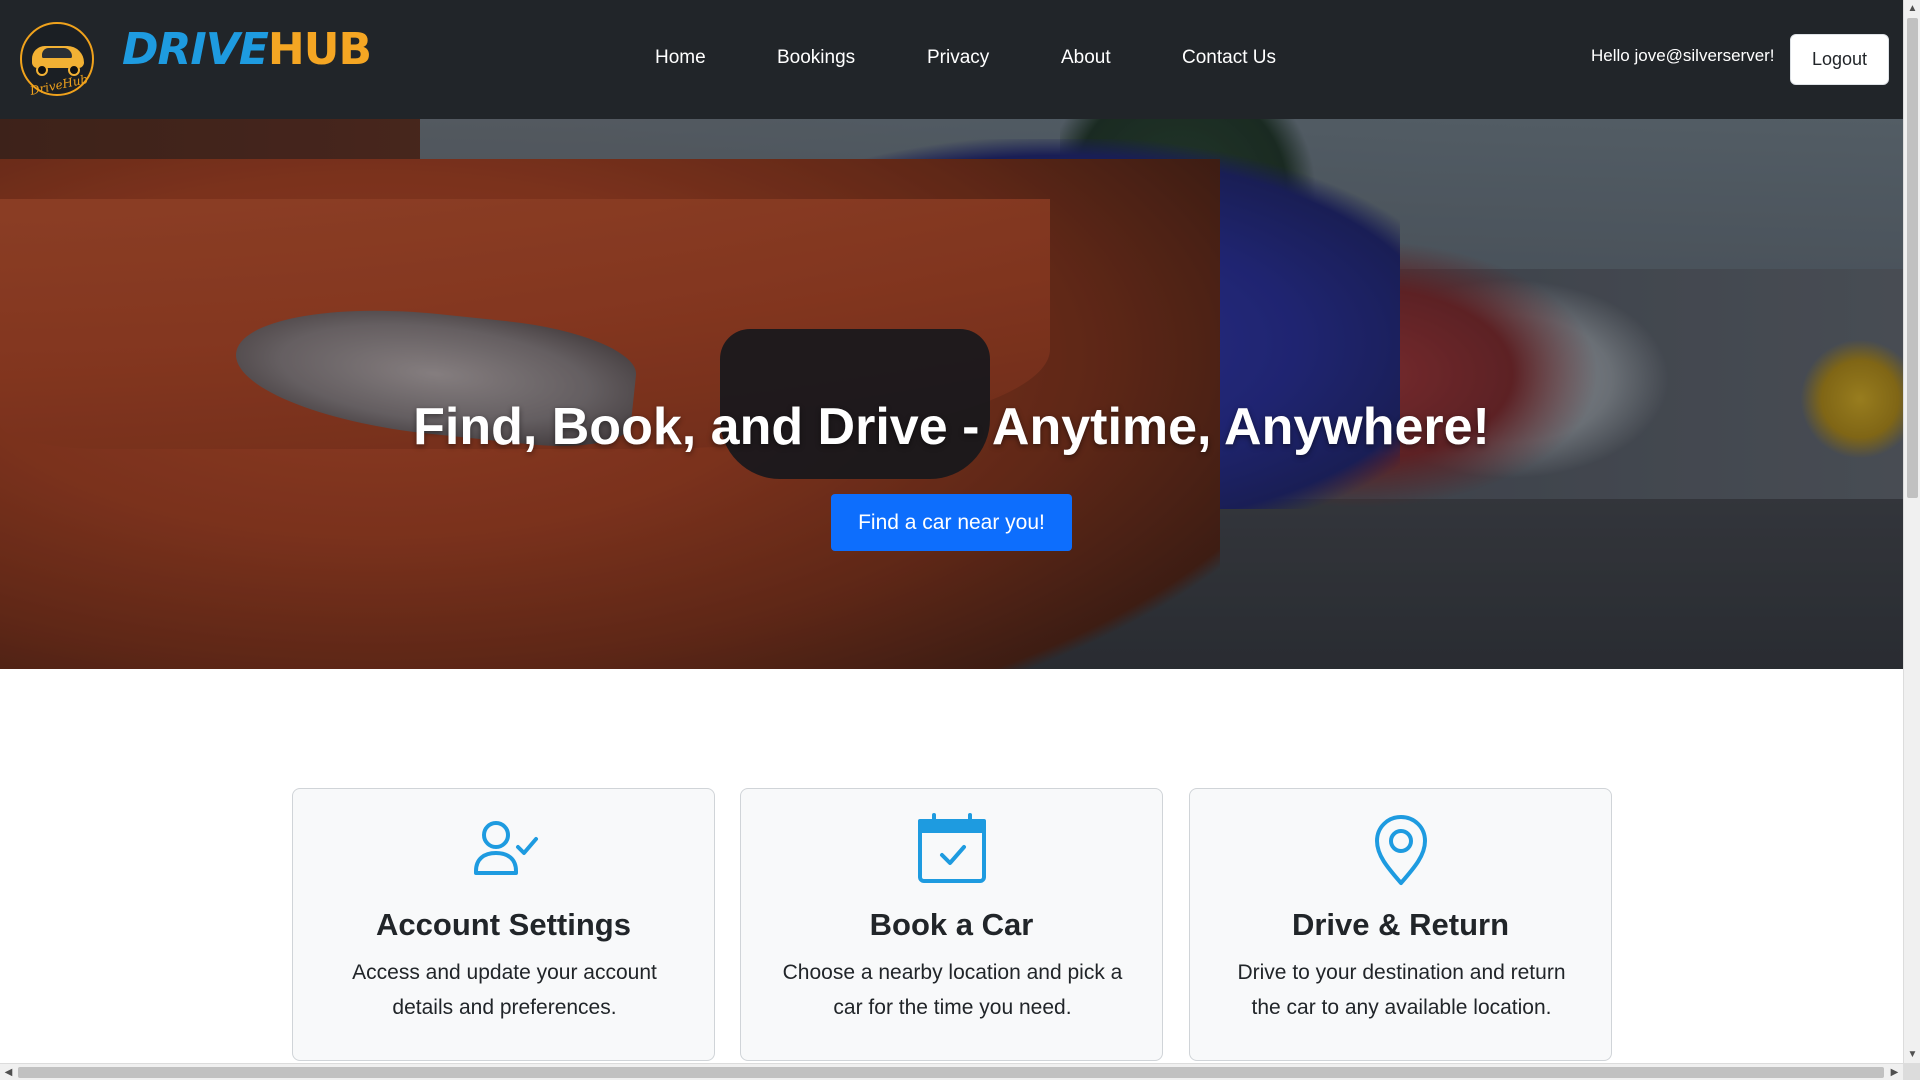  I want to click on find-car-button: Find a car near you!, so click(951, 522).